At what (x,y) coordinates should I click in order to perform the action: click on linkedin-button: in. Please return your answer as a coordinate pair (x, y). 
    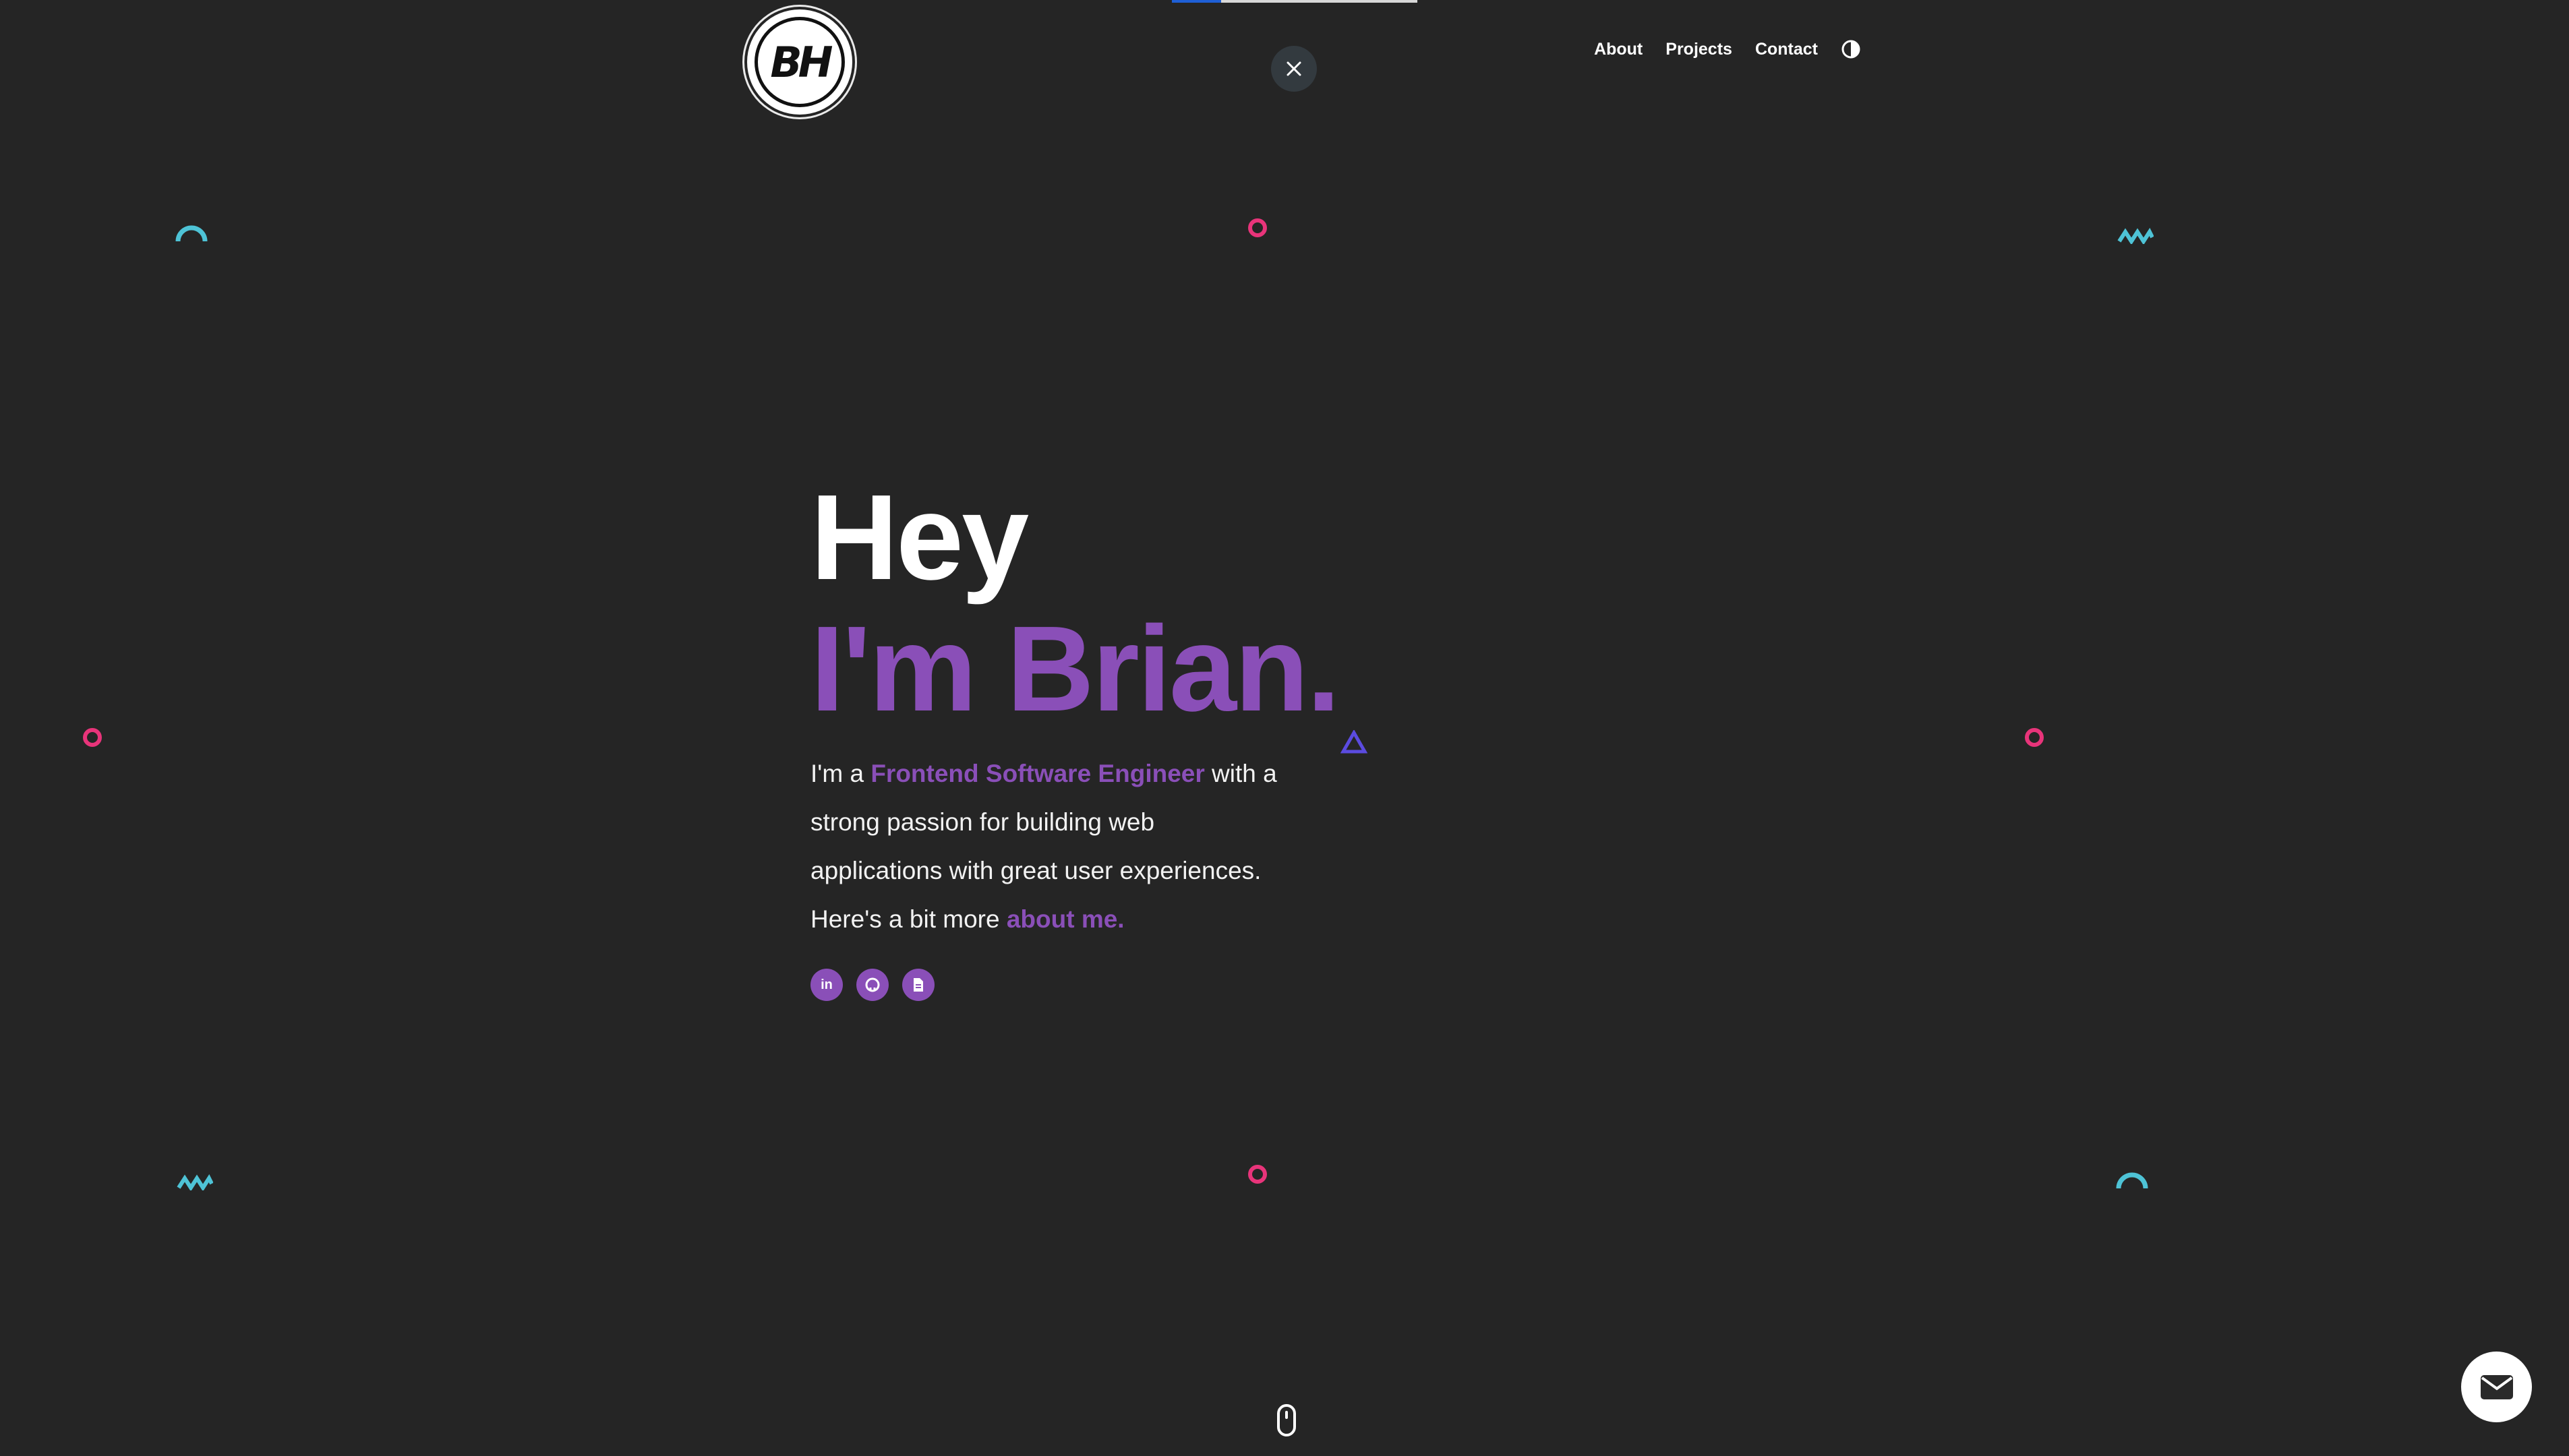
    Looking at the image, I should click on (827, 985).